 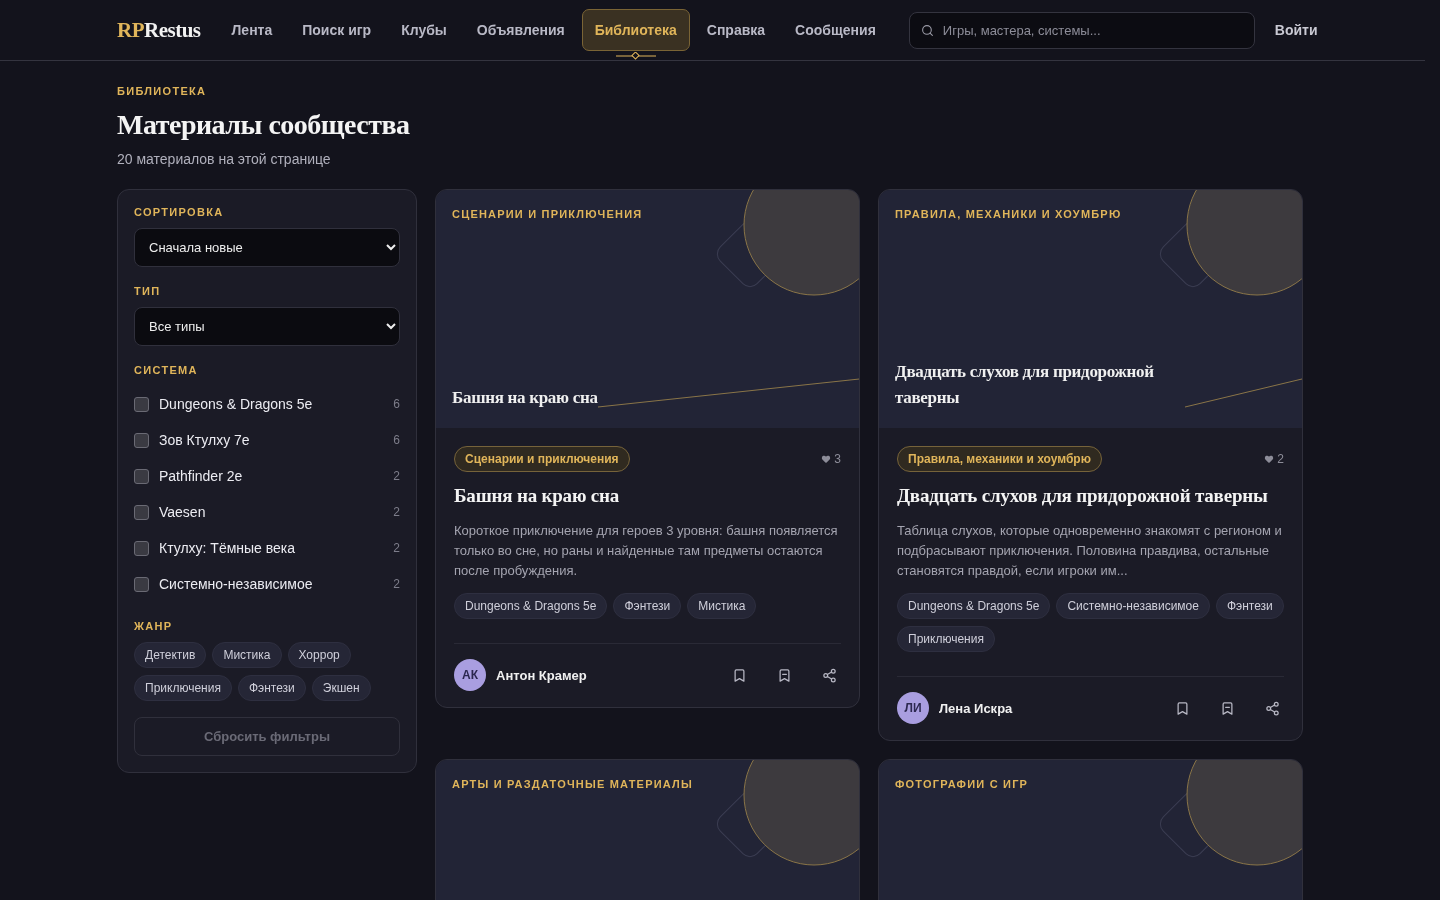 I want to click on category-badge: Сценарии и приключения, so click(x=542, y=459).